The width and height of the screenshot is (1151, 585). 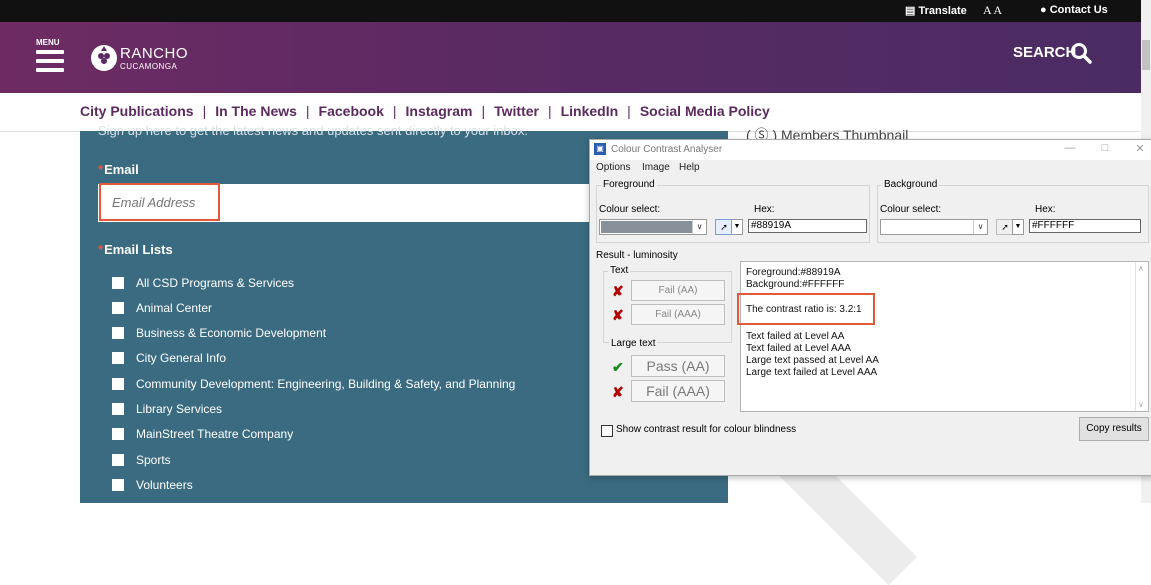 What do you see at coordinates (678, 366) in the screenshot?
I see `large-aa-result: Pass (AA)` at bounding box center [678, 366].